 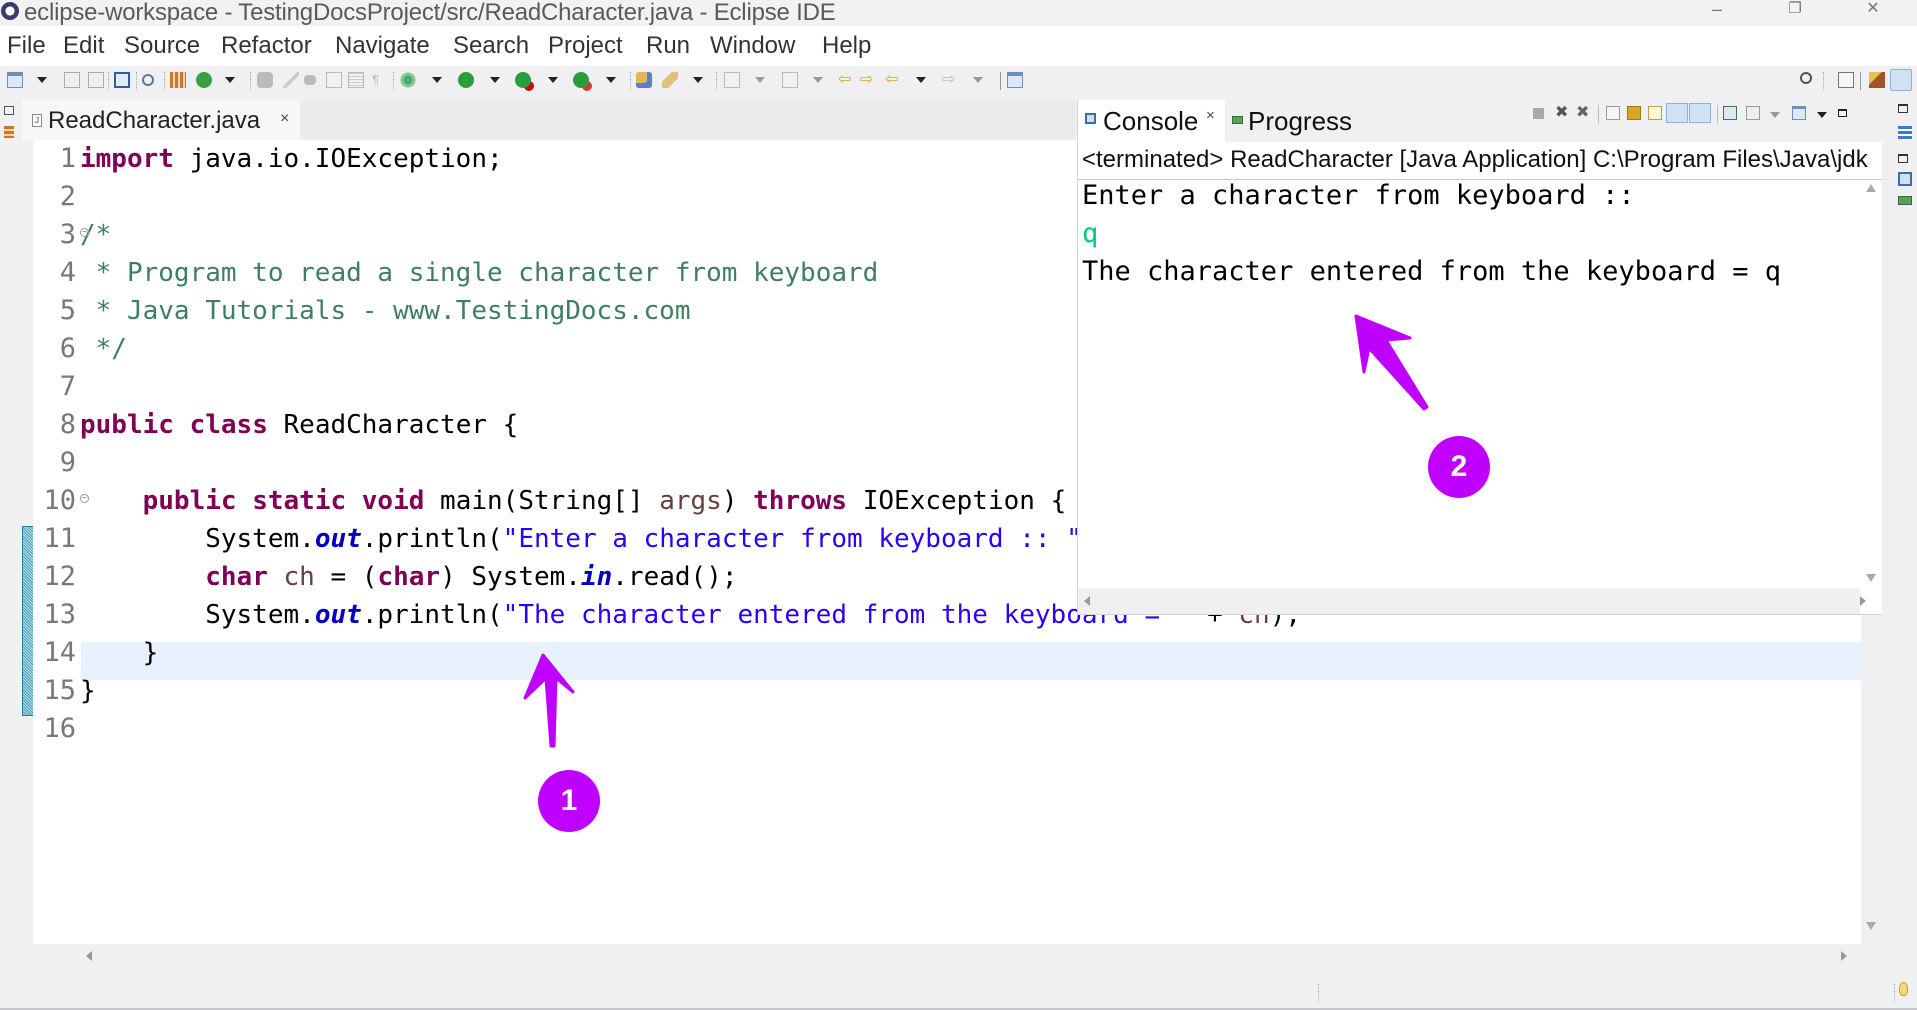 I want to click on run-icon, so click(x=466, y=80).